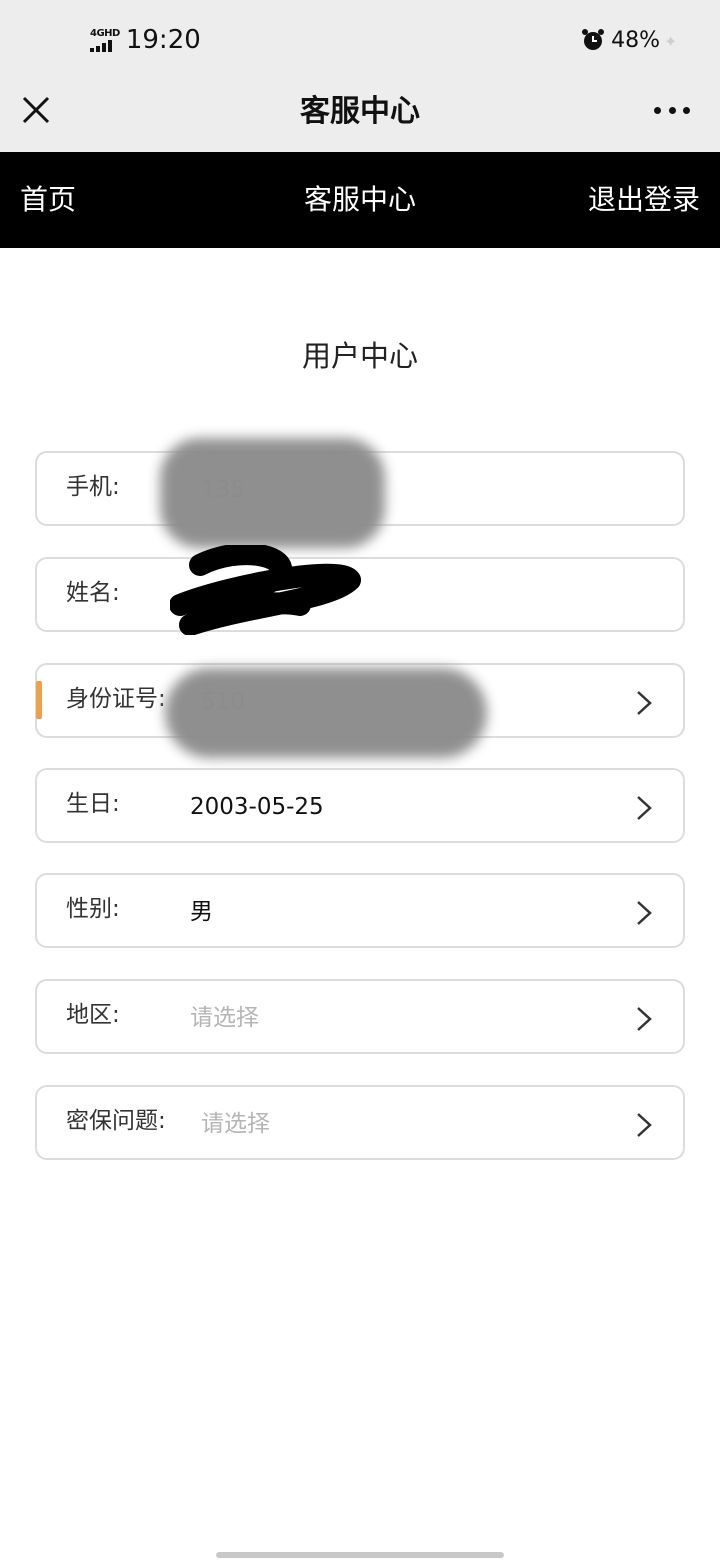 The height and width of the screenshot is (1560, 720). Describe the element at coordinates (360, 1016) in the screenshot. I see `region-field: 地区: 请选择` at that location.